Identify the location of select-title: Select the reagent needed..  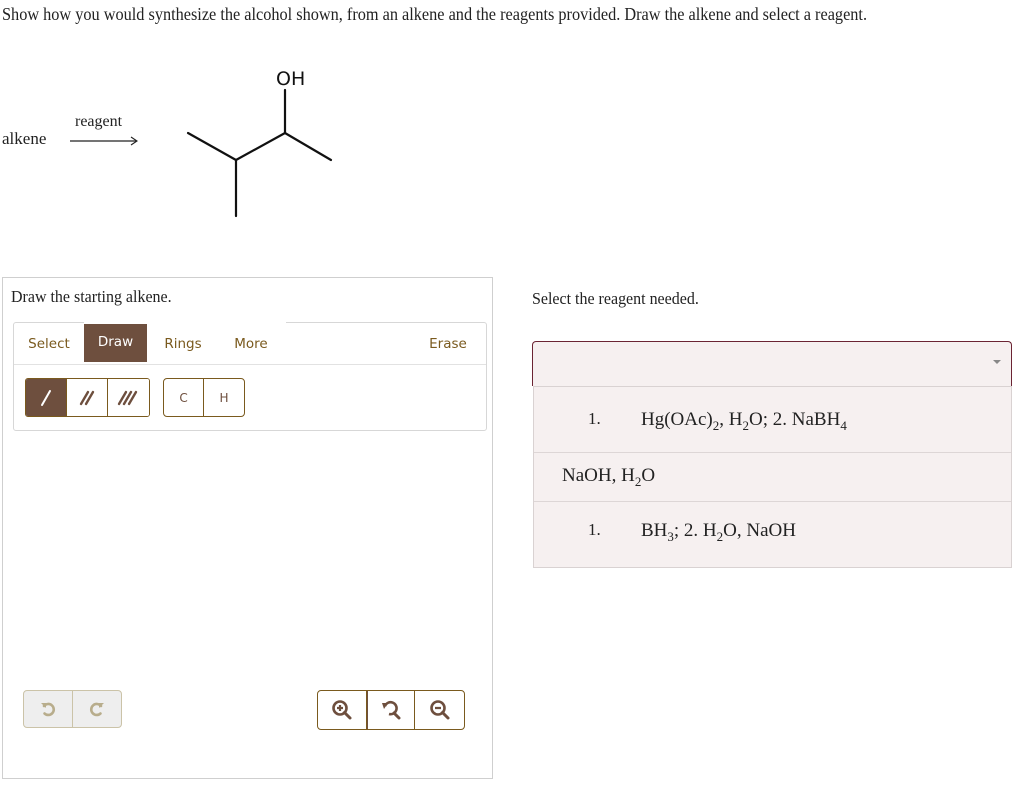
(615, 298).